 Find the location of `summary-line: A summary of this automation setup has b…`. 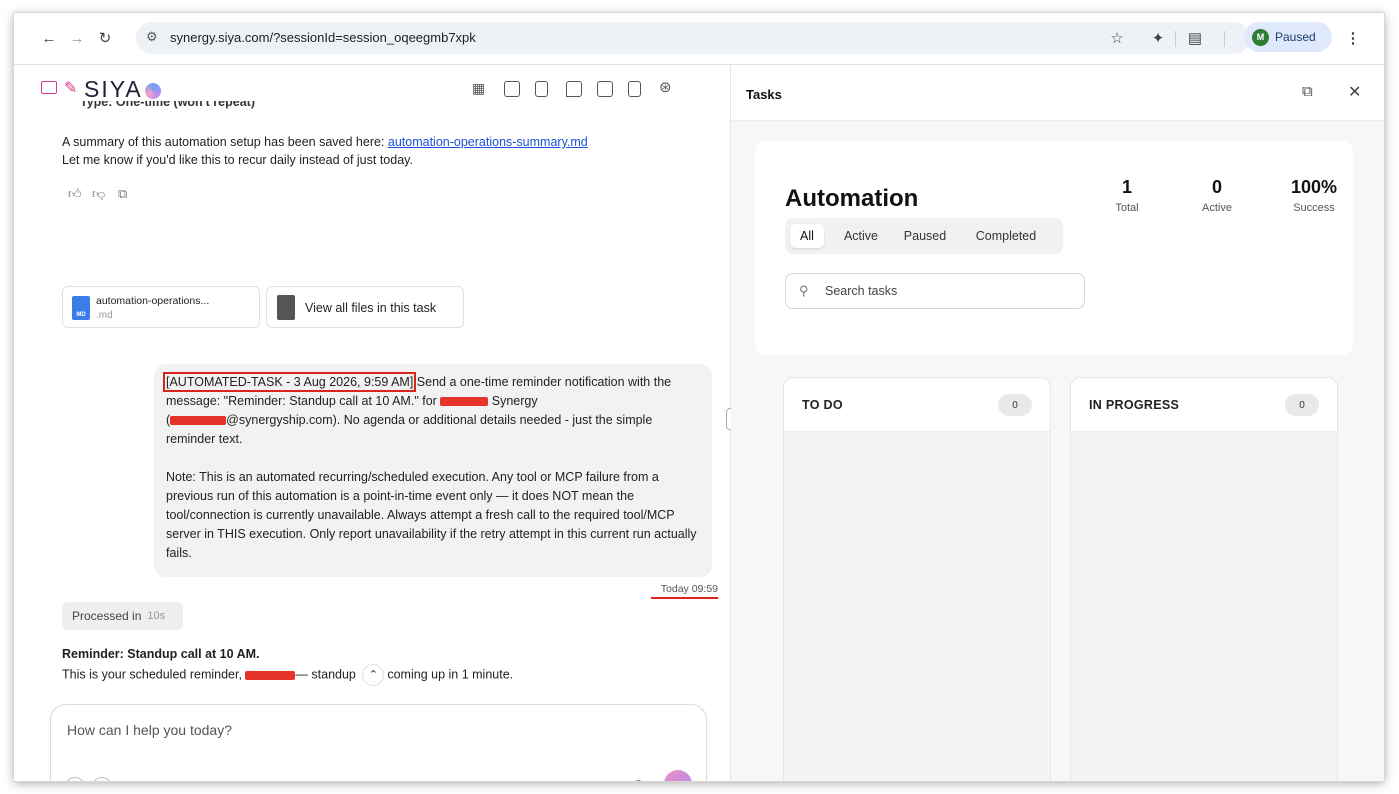

summary-line: A summary of this automation setup has b… is located at coordinates (325, 142).